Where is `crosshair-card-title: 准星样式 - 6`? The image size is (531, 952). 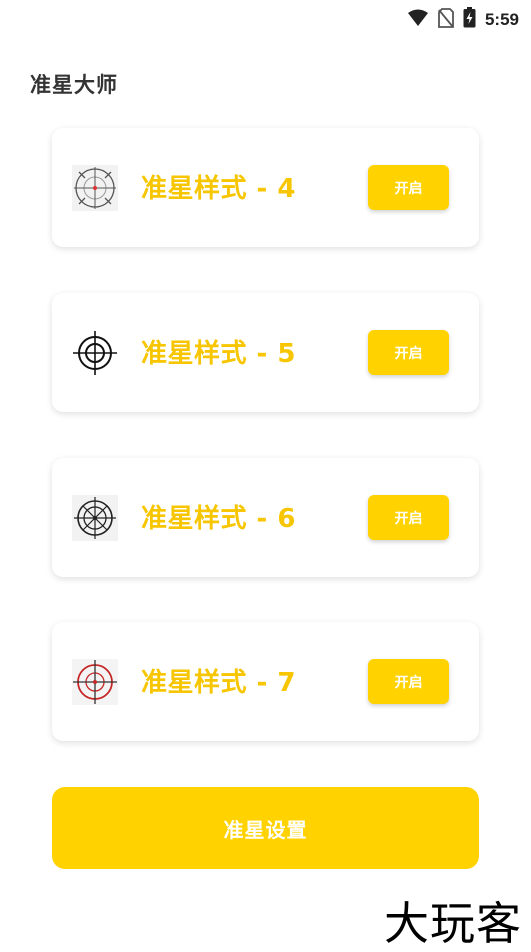 crosshair-card-title: 准星样式 - 6 is located at coordinates (218, 519).